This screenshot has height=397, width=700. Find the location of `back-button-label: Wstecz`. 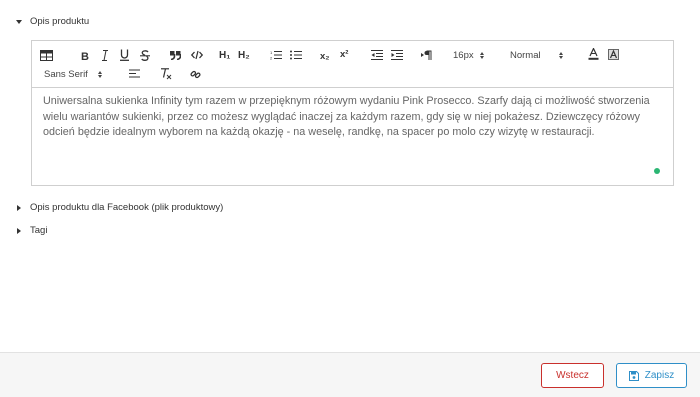

back-button-label: Wstecz is located at coordinates (572, 375).